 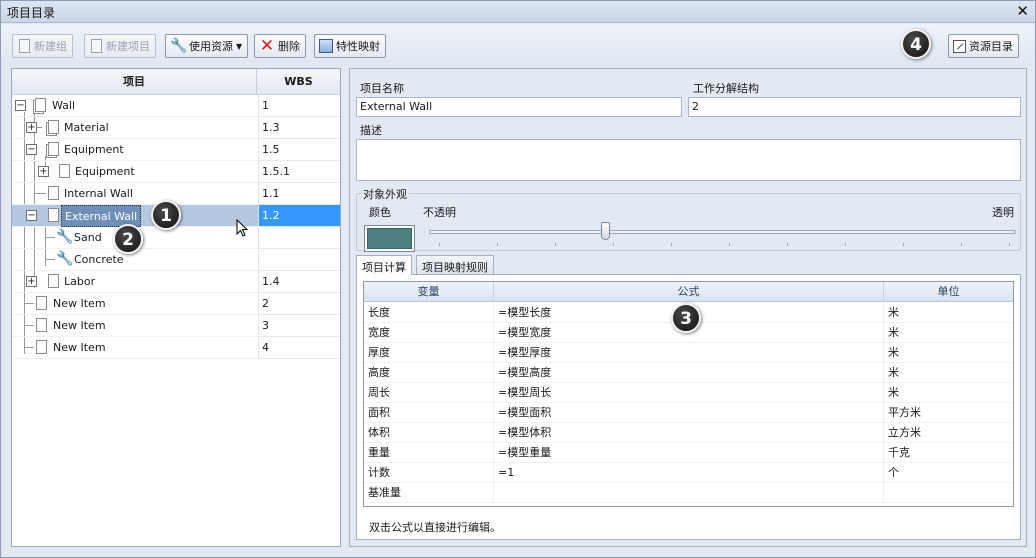 I want to click on formula-cell, so click(x=689, y=493).